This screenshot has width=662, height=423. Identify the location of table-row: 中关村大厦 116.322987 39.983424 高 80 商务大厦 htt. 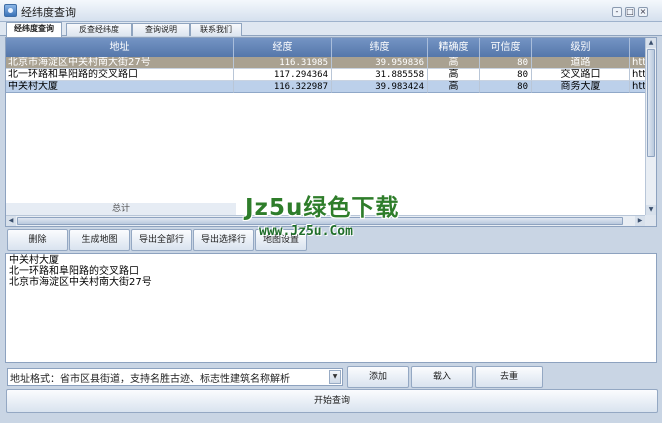
(326, 87).